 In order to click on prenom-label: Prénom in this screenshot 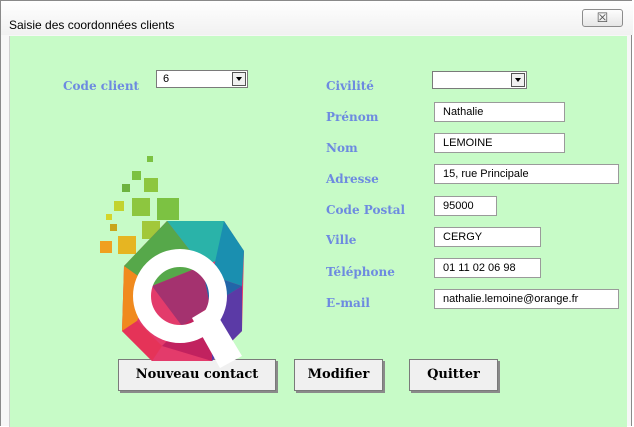, I will do `click(352, 117)`.